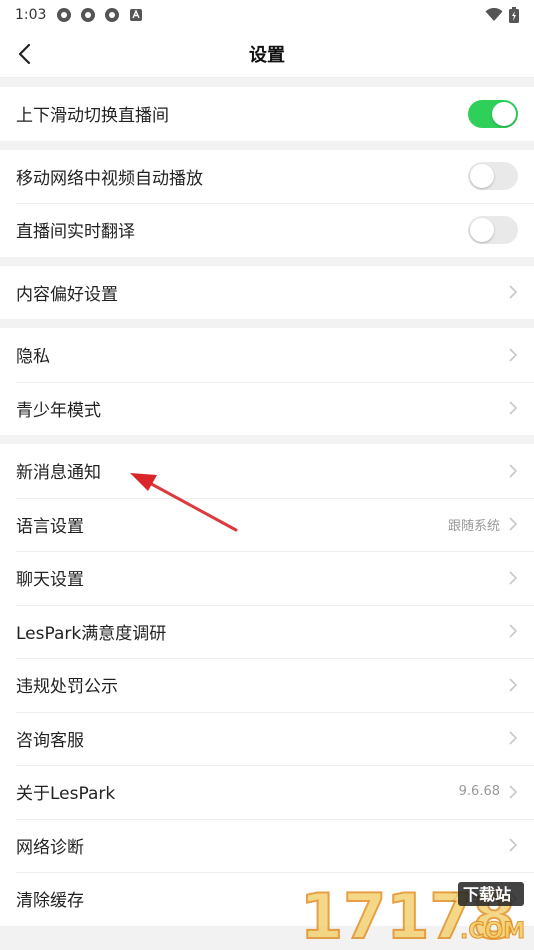 The width and height of the screenshot is (534, 950). I want to click on setting-value: 跟随系统, so click(473, 526).